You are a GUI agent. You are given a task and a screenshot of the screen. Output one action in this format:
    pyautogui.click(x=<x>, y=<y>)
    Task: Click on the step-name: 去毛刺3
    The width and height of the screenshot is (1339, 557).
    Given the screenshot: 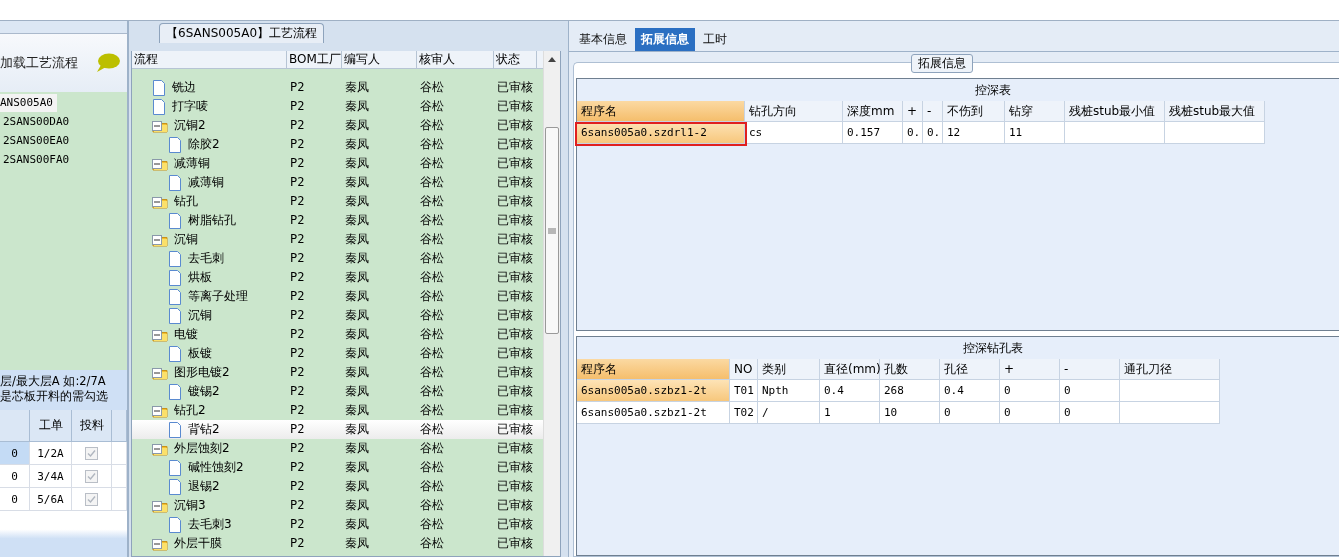 What is the action you would take?
    pyautogui.click(x=209, y=524)
    